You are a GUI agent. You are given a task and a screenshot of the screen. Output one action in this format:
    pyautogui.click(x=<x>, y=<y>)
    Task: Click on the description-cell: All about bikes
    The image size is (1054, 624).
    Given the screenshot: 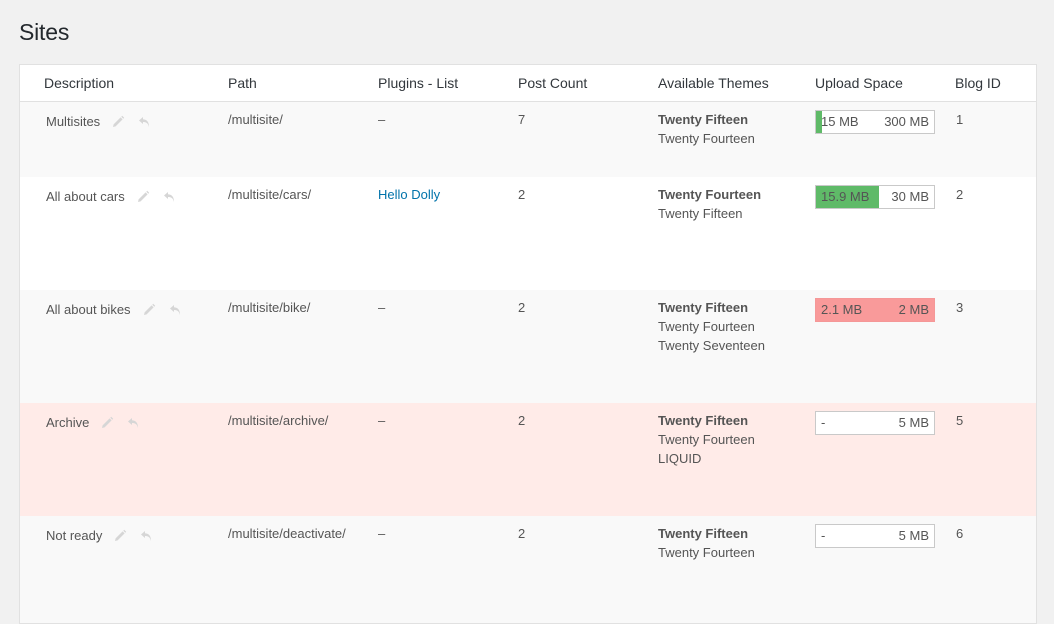 What is the action you would take?
    pyautogui.click(x=115, y=309)
    